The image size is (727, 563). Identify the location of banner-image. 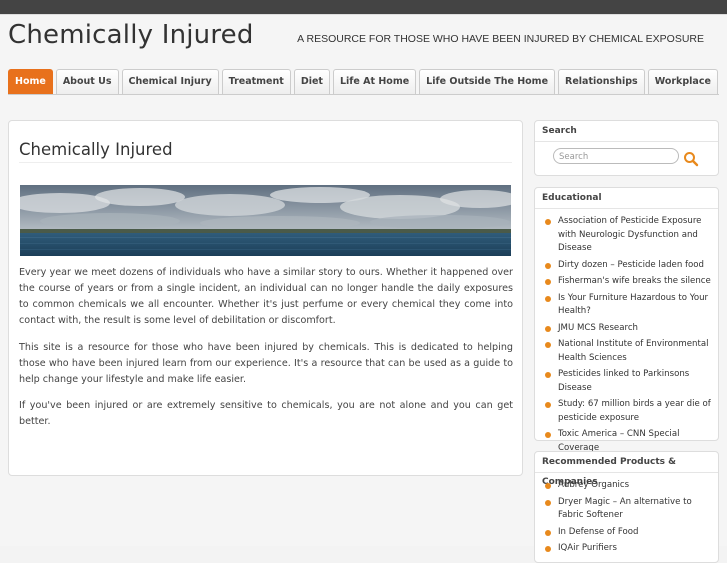
(265, 220).